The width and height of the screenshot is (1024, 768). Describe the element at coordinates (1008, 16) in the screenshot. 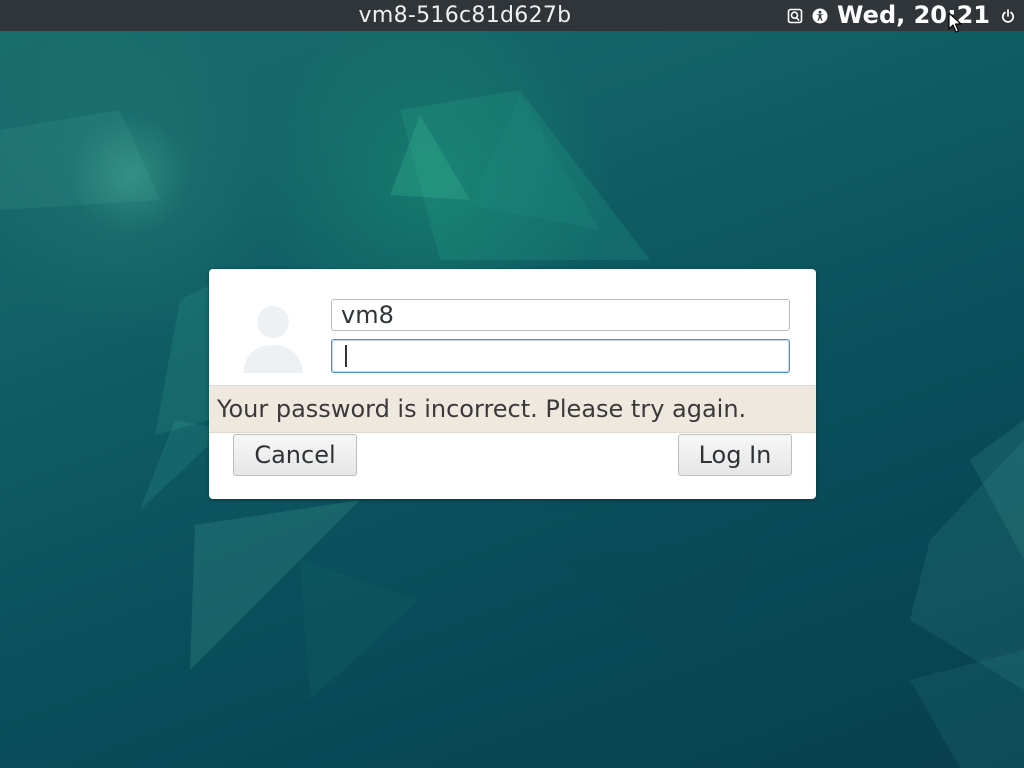

I see `power-icon` at that location.